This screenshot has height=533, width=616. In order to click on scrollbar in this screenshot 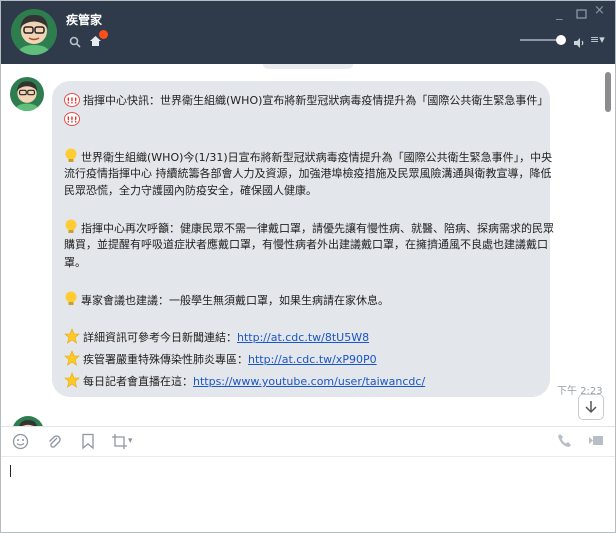, I will do `click(608, 92)`.